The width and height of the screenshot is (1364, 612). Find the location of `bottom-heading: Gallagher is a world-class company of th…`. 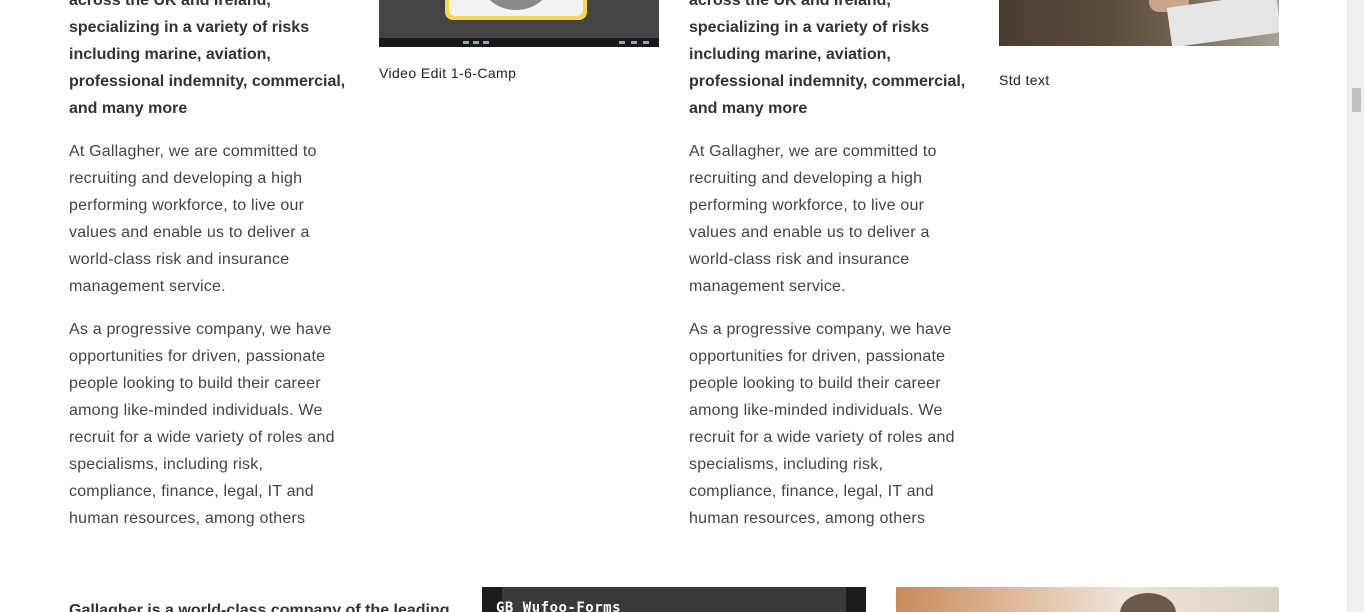

bottom-heading: Gallagher is a world-class company of th… is located at coordinates (259, 607).